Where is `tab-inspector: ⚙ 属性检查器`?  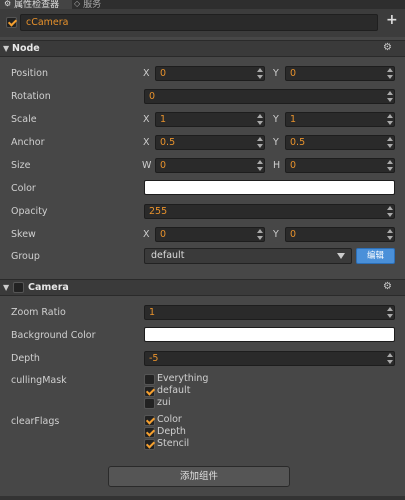
tab-inspector: ⚙ 属性检查器 is located at coordinates (36, 4).